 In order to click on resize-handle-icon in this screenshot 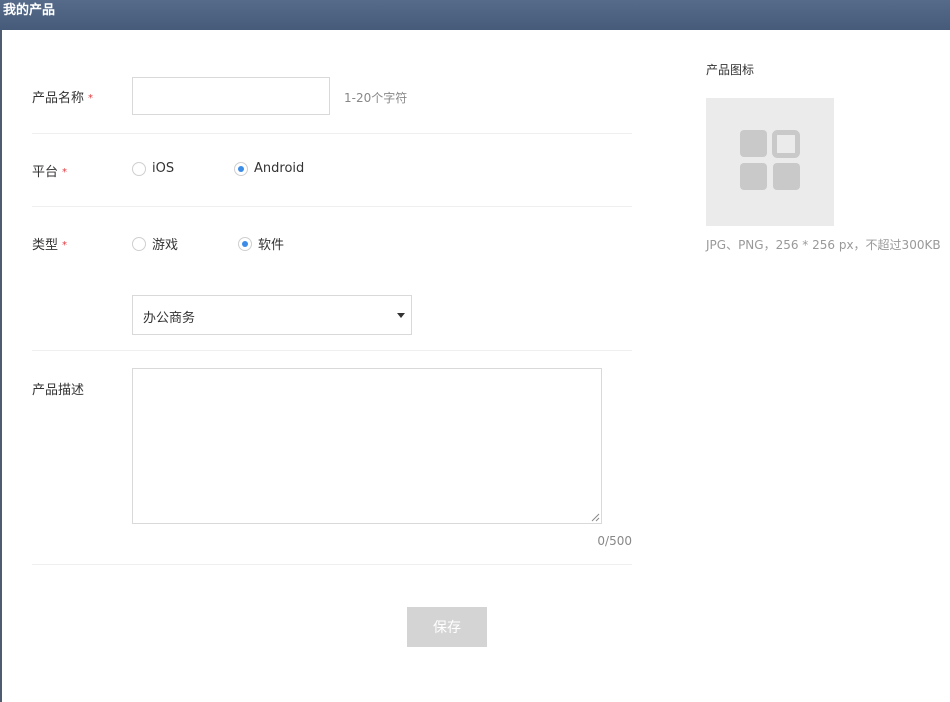, I will do `click(595, 517)`.